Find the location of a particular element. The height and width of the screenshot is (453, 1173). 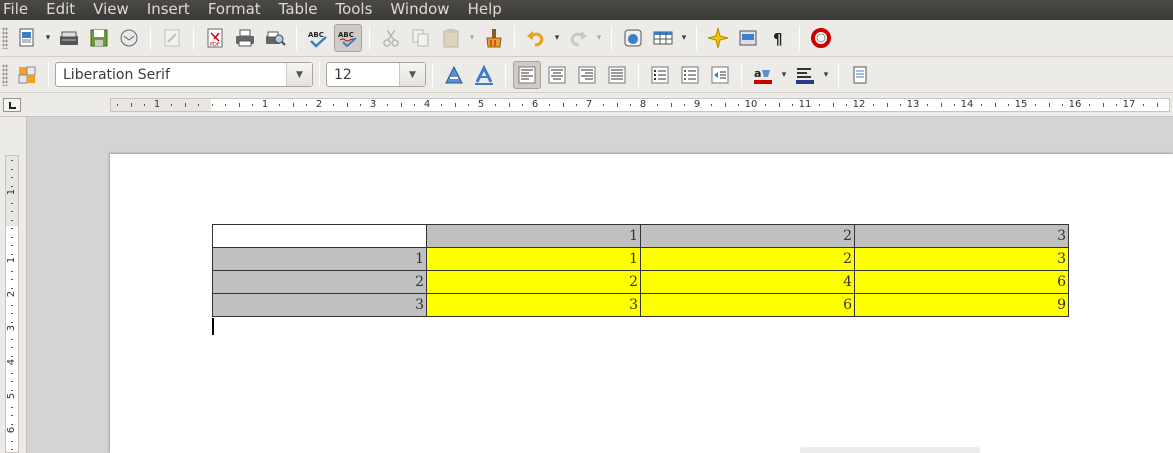

justify-icon is located at coordinates (617, 75).